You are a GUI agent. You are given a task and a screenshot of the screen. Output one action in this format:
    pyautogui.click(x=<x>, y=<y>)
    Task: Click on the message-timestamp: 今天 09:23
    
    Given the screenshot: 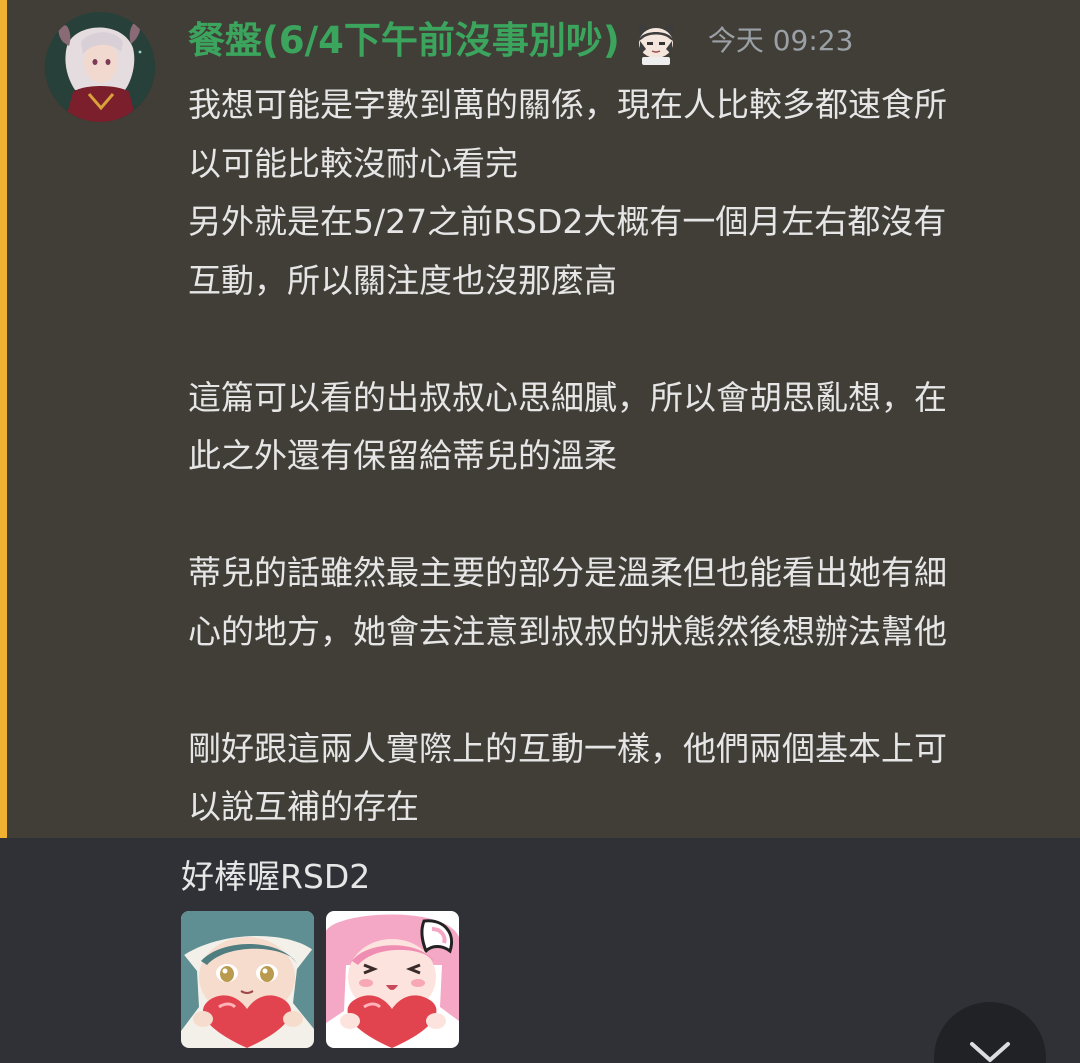 What is the action you would take?
    pyautogui.click(x=780, y=40)
    